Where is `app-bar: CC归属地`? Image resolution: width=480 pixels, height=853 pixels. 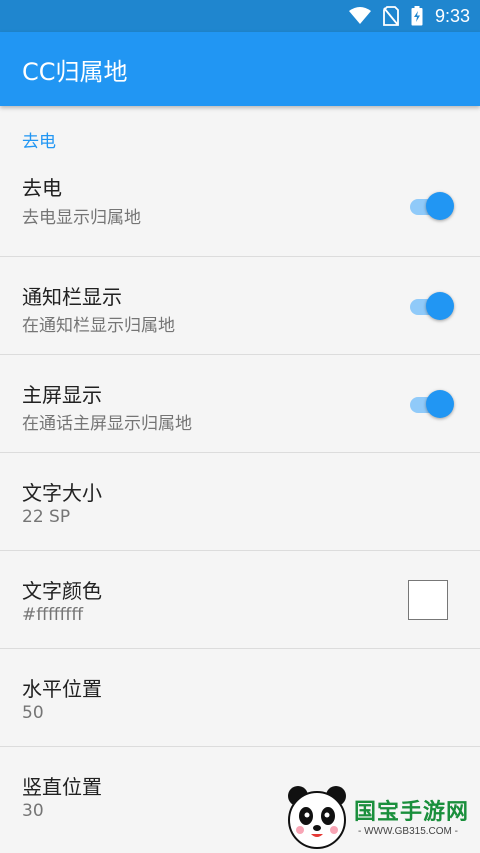 app-bar: CC归属地 is located at coordinates (240, 69).